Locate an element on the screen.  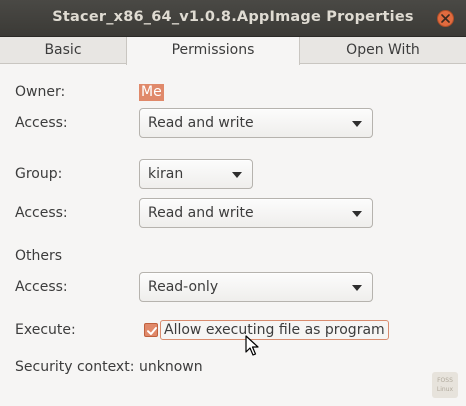
execute-checkbox is located at coordinates (151, 330).